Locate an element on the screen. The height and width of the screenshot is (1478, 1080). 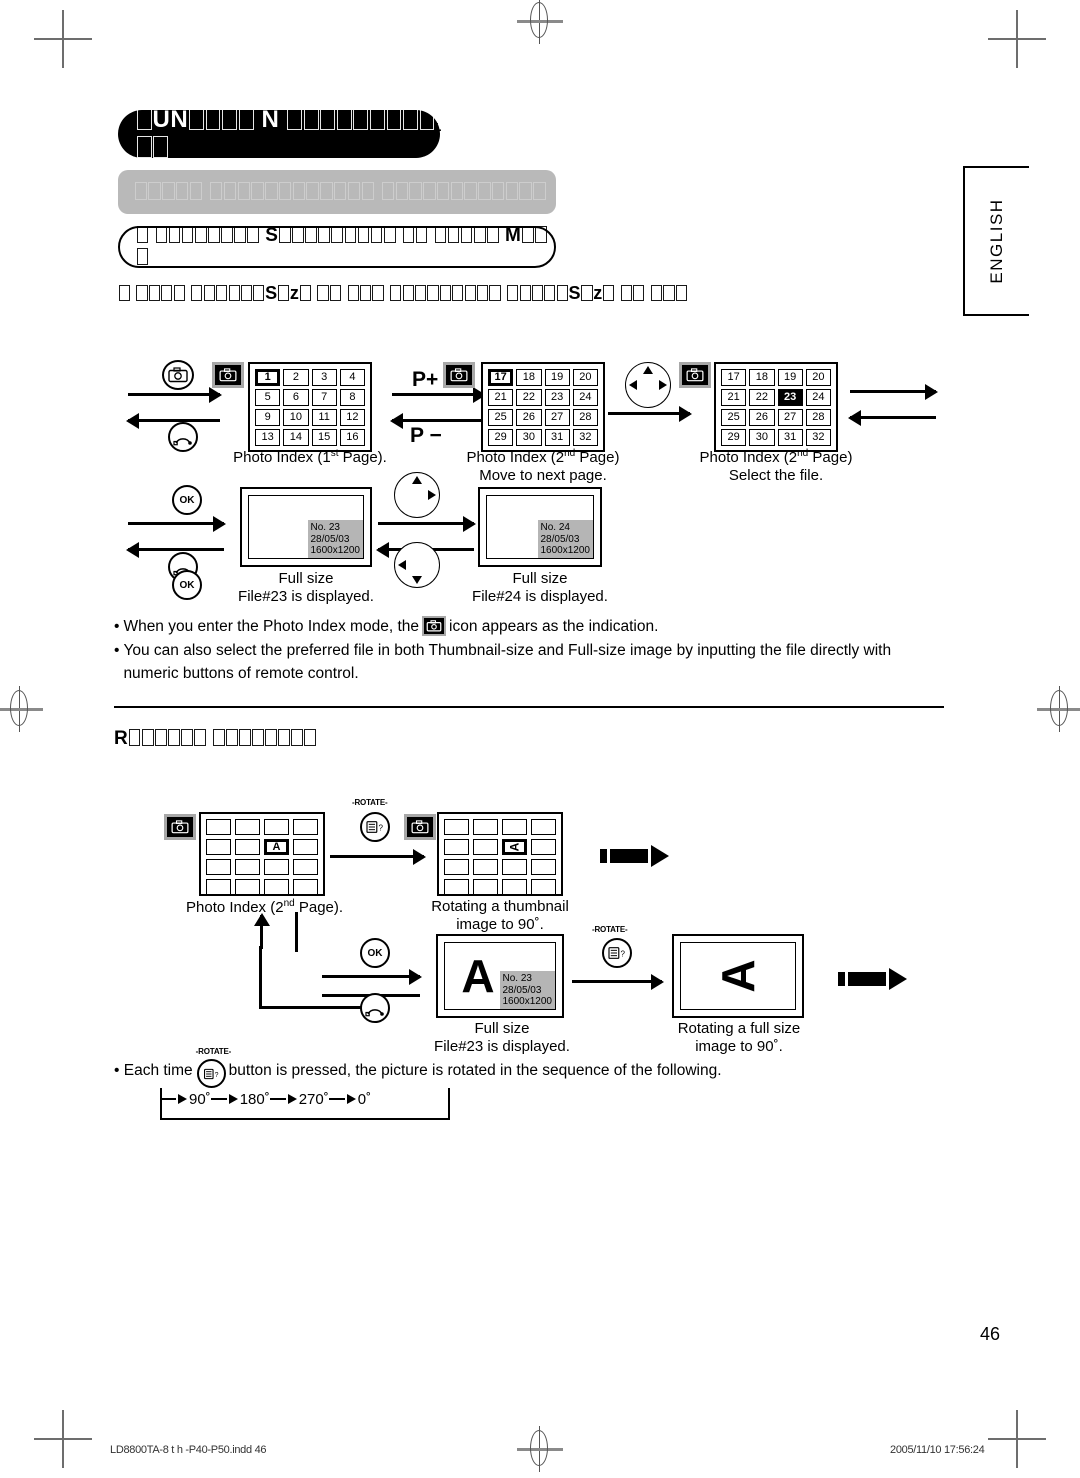
rotate-photo-index-grid-rotated: A is located at coordinates (500, 854).